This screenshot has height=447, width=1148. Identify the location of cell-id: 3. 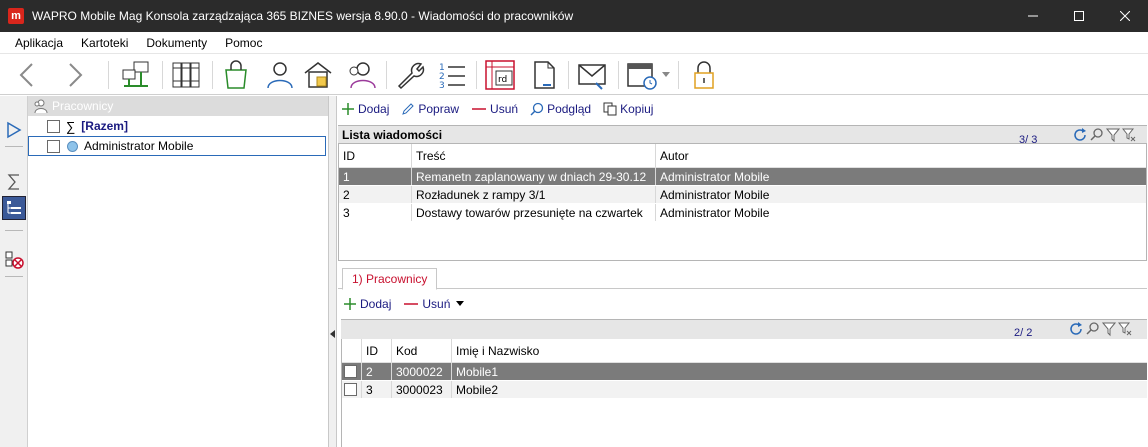
(376, 389).